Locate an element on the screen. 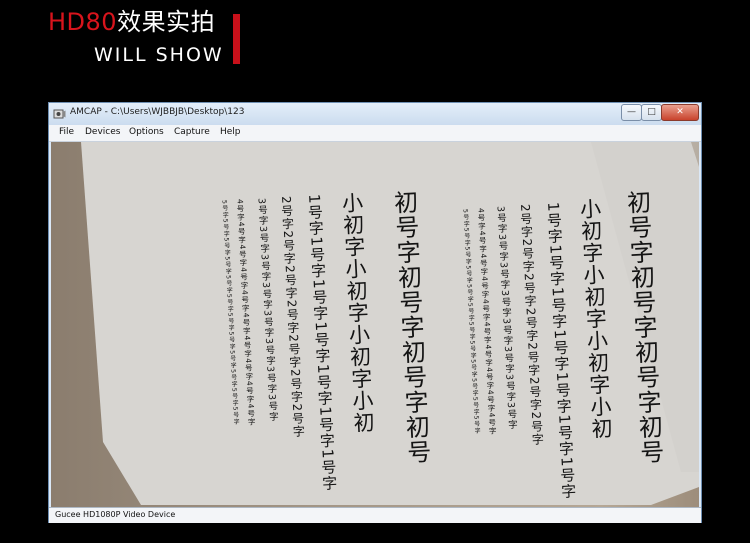  status-device-name: Gucee HD1080P Video Device is located at coordinates (115, 514).